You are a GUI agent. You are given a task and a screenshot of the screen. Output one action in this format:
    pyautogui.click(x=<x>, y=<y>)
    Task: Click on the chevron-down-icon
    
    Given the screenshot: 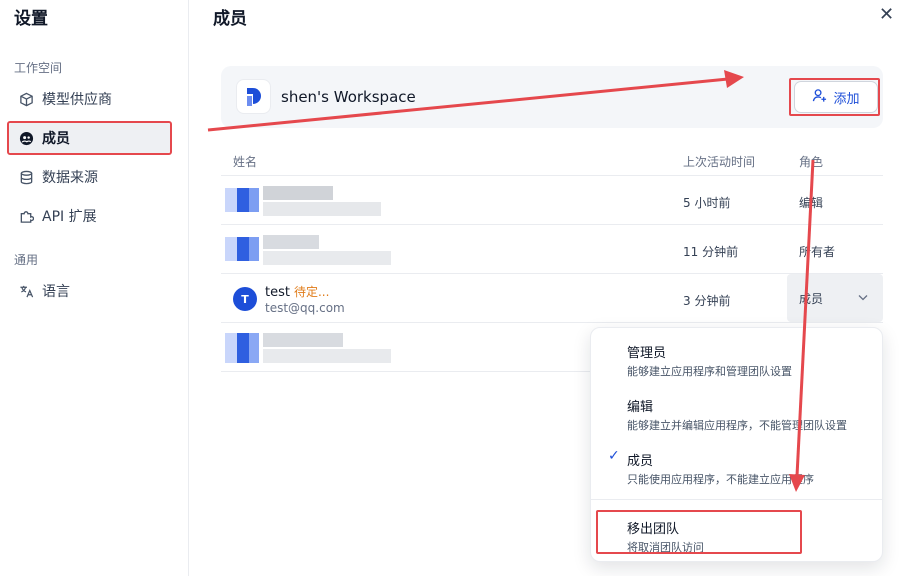 What is the action you would take?
    pyautogui.click(x=863, y=298)
    